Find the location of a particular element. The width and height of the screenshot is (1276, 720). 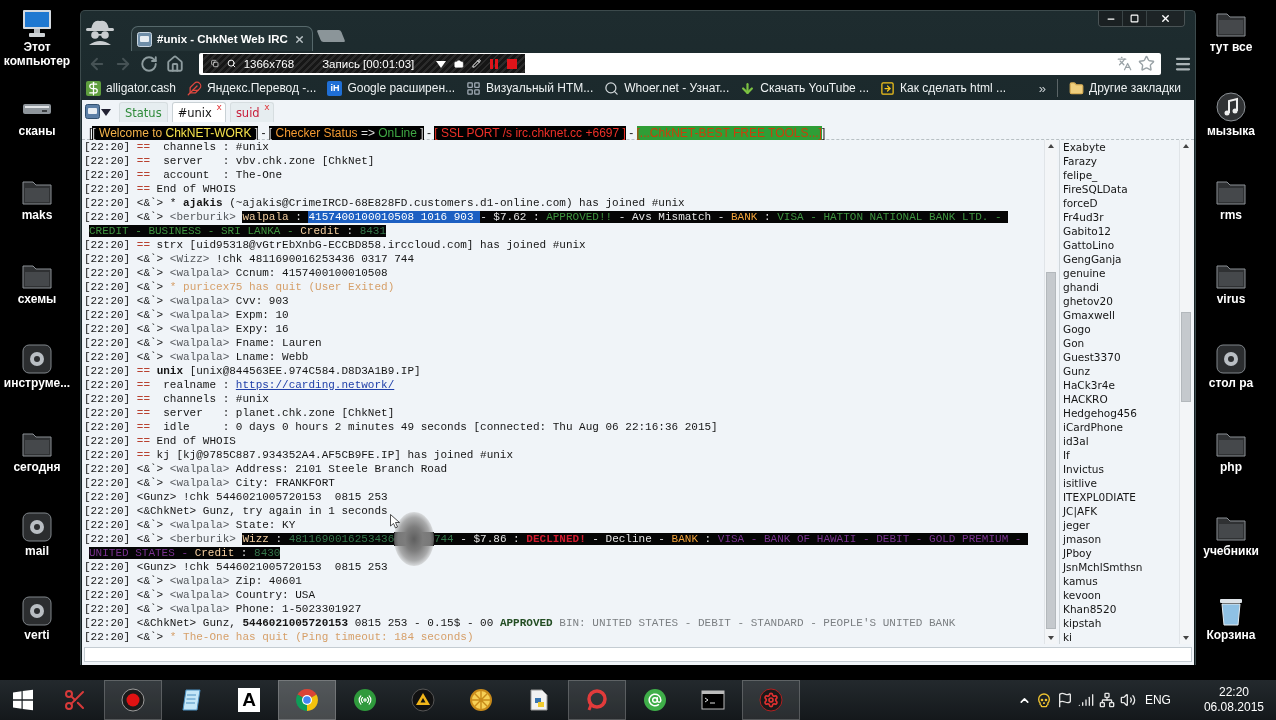

signal-bars-icon is located at coordinates (1085, 700).